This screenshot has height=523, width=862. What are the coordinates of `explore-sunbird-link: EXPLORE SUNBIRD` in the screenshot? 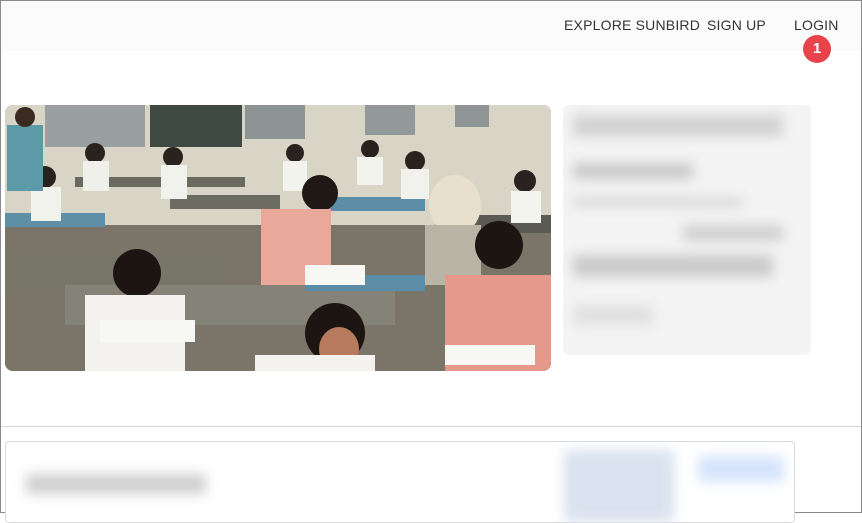 It's located at (632, 25).